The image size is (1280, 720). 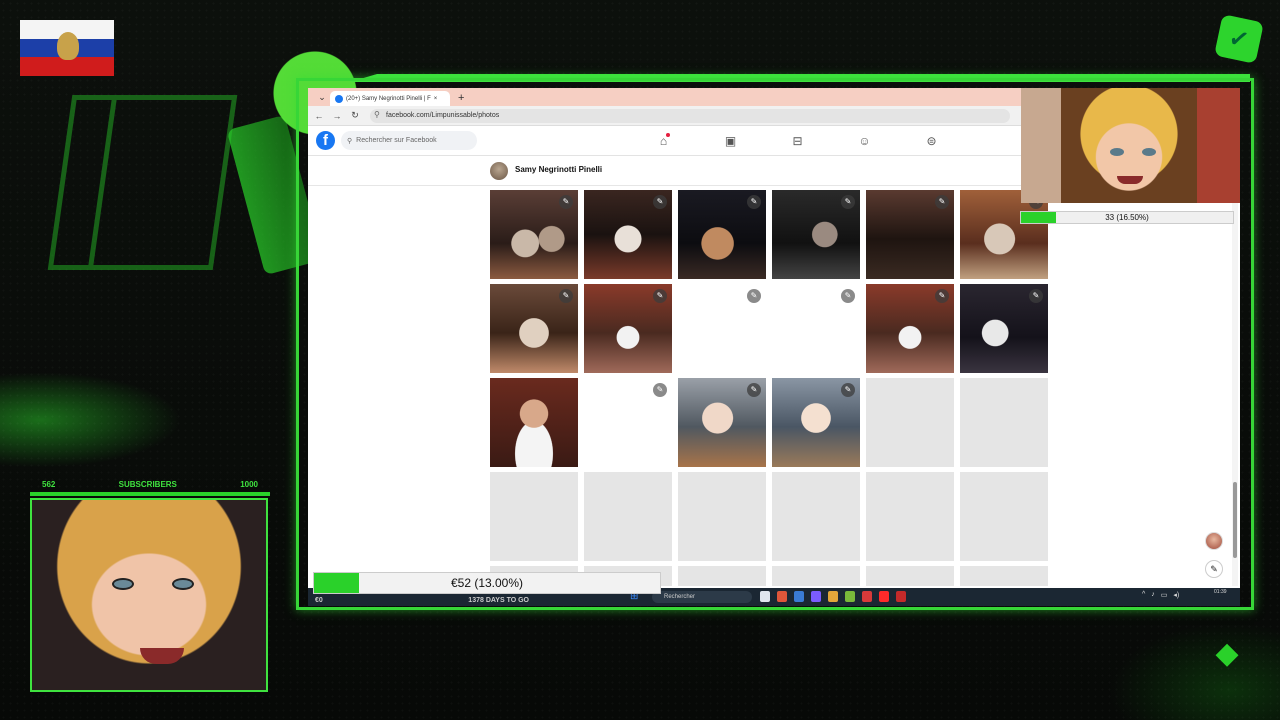 What do you see at coordinates (147, 484) in the screenshot?
I see `subscribers-label: SUBSCRIBERS` at bounding box center [147, 484].